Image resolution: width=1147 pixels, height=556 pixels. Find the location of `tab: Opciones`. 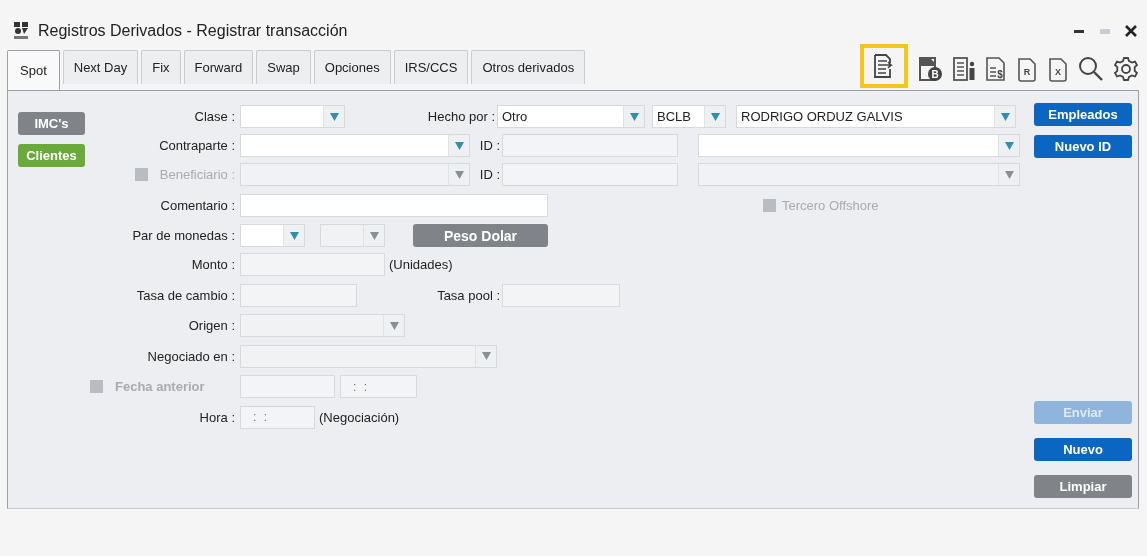

tab: Opciones is located at coordinates (352, 67).